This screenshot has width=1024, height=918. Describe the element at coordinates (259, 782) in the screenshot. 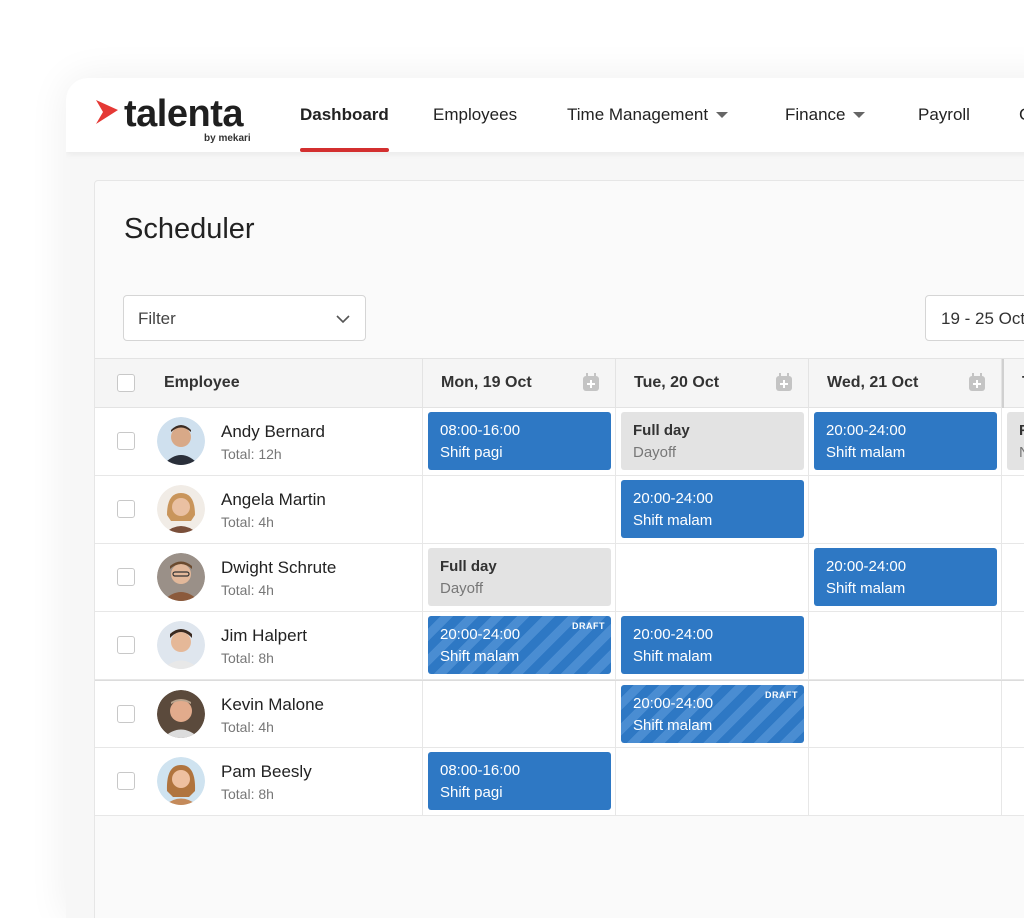

I see `employee-cell: Pam Beesly Total: 8h` at that location.